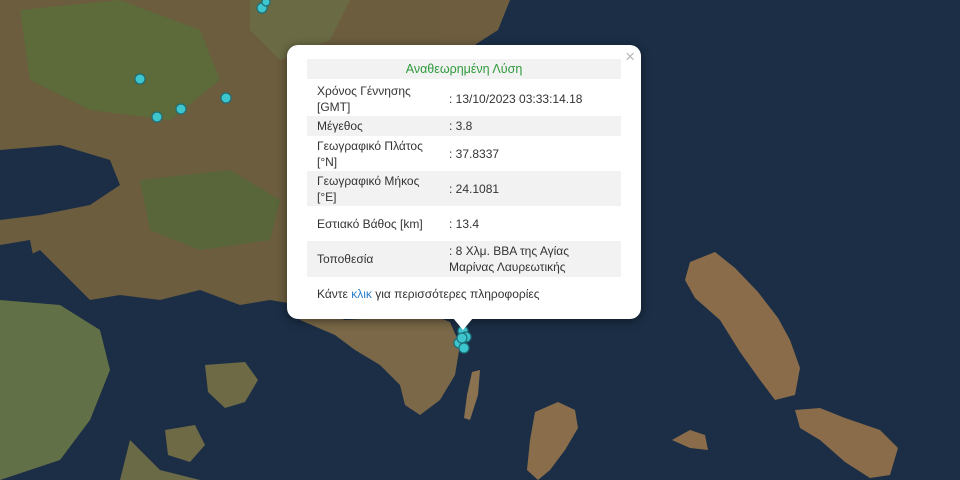 Image resolution: width=960 pixels, height=480 pixels. Describe the element at coordinates (516, 98) in the screenshot. I see `origin-time-value: : 13/10/2023 03:33:14.18` at that location.